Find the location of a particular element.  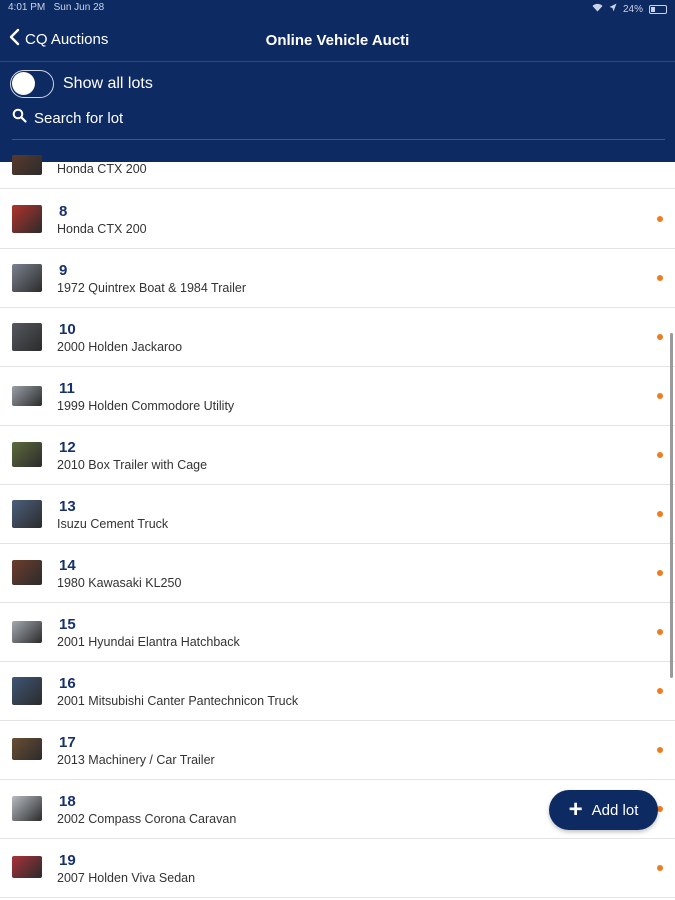

page-title: Online Vehicle Aucti is located at coordinates (337, 40).